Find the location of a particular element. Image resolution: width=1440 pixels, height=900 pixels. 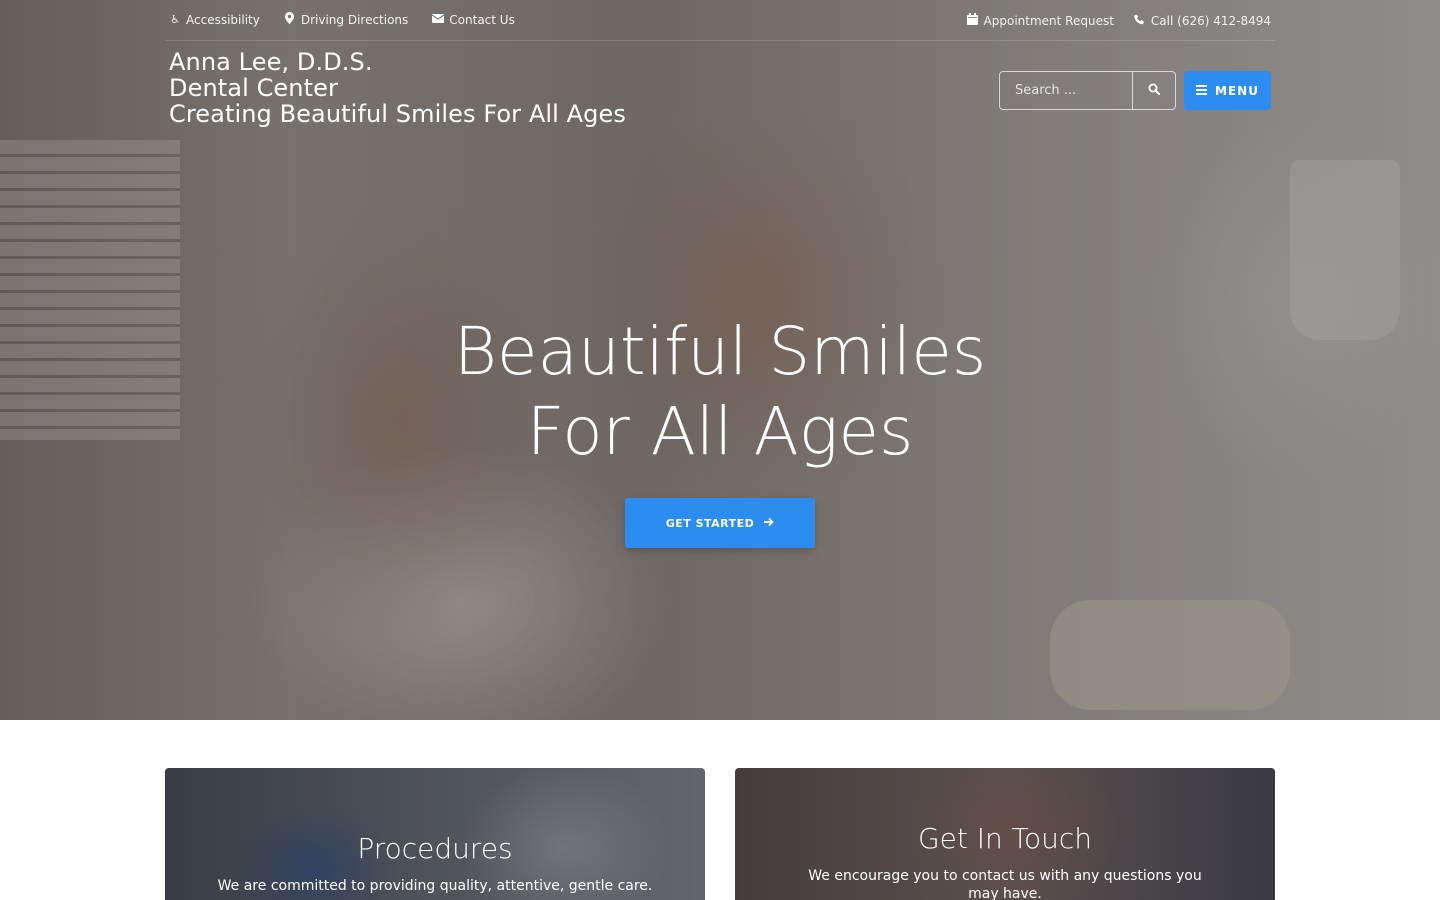

brand-subtitle: Dental Center is located at coordinates (253, 88).